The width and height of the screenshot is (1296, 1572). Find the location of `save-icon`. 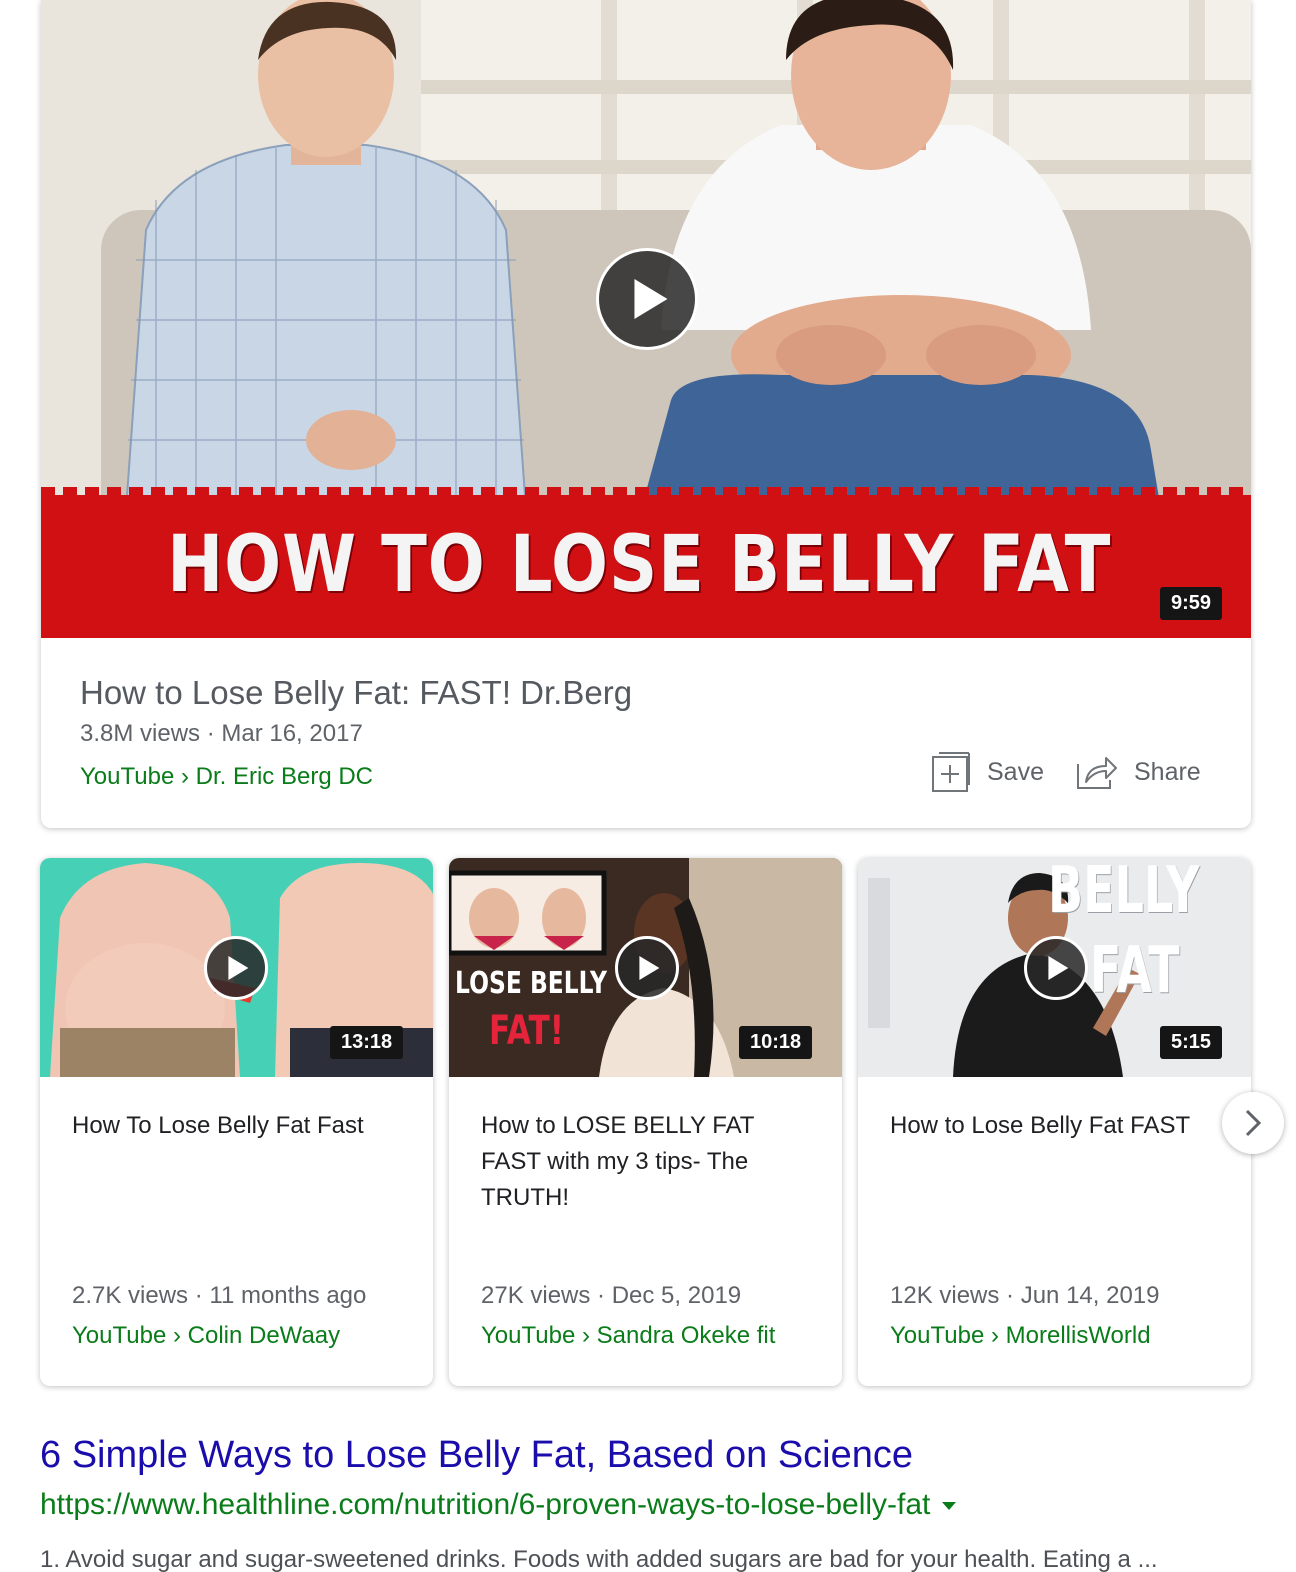

save-icon is located at coordinates (951, 772).